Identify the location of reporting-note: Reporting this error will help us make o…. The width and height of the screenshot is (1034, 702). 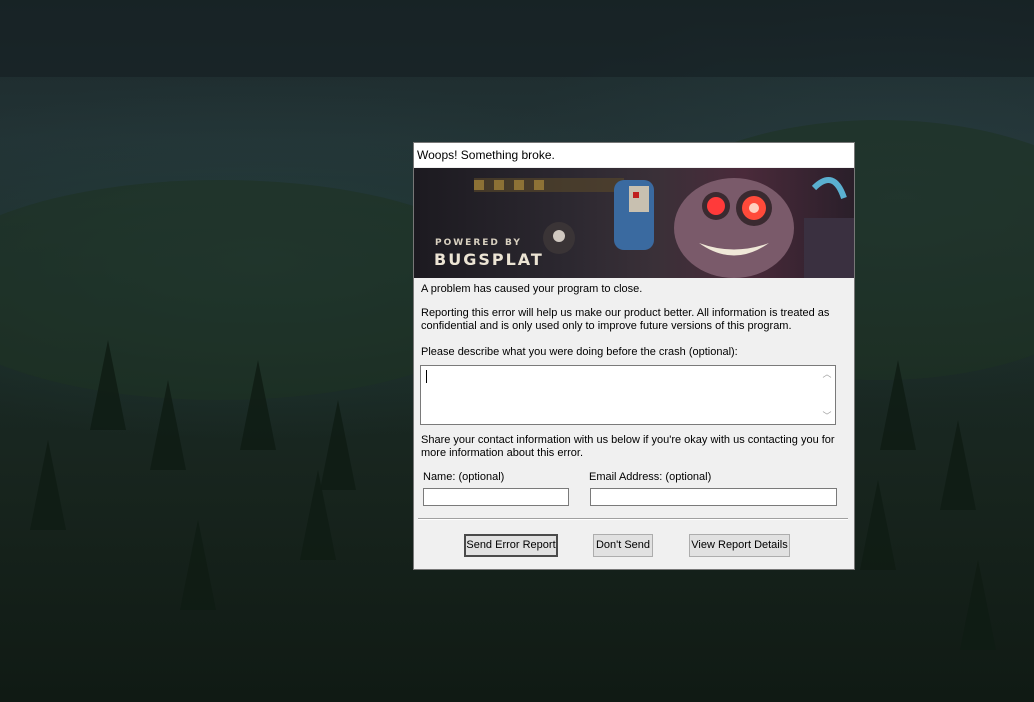
(625, 319).